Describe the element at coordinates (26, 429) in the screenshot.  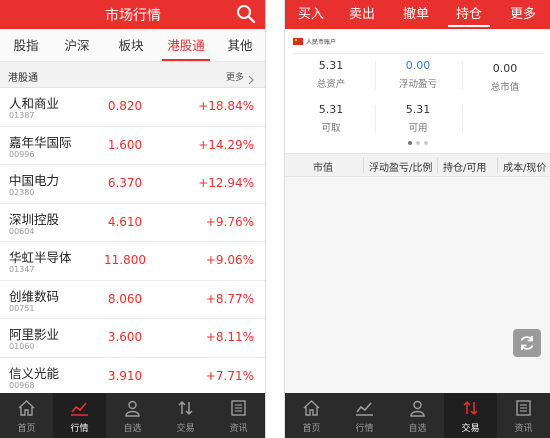
I see `nav-label: 首页` at that location.